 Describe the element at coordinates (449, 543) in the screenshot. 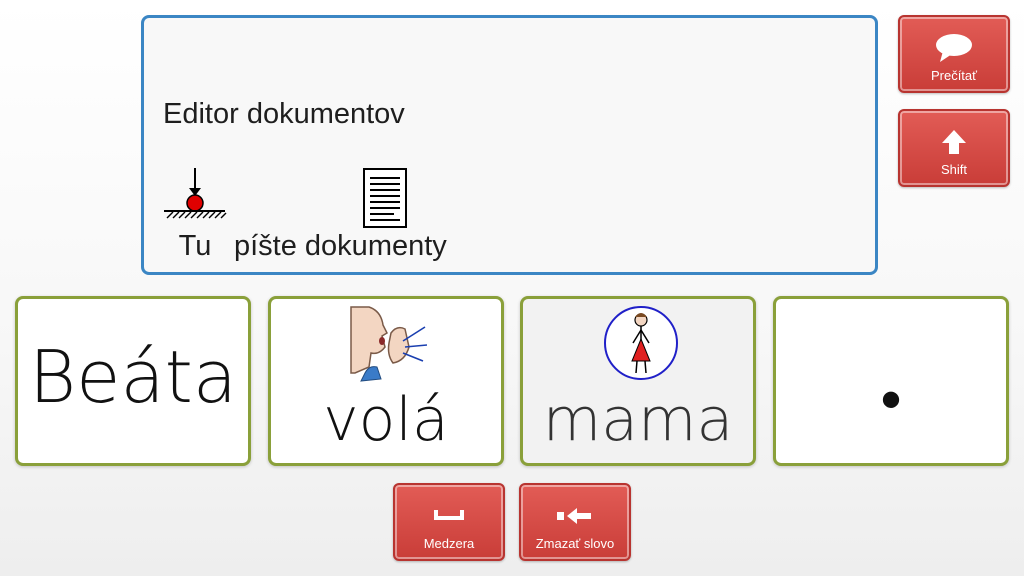

I see `space-button-label: Medzera` at that location.